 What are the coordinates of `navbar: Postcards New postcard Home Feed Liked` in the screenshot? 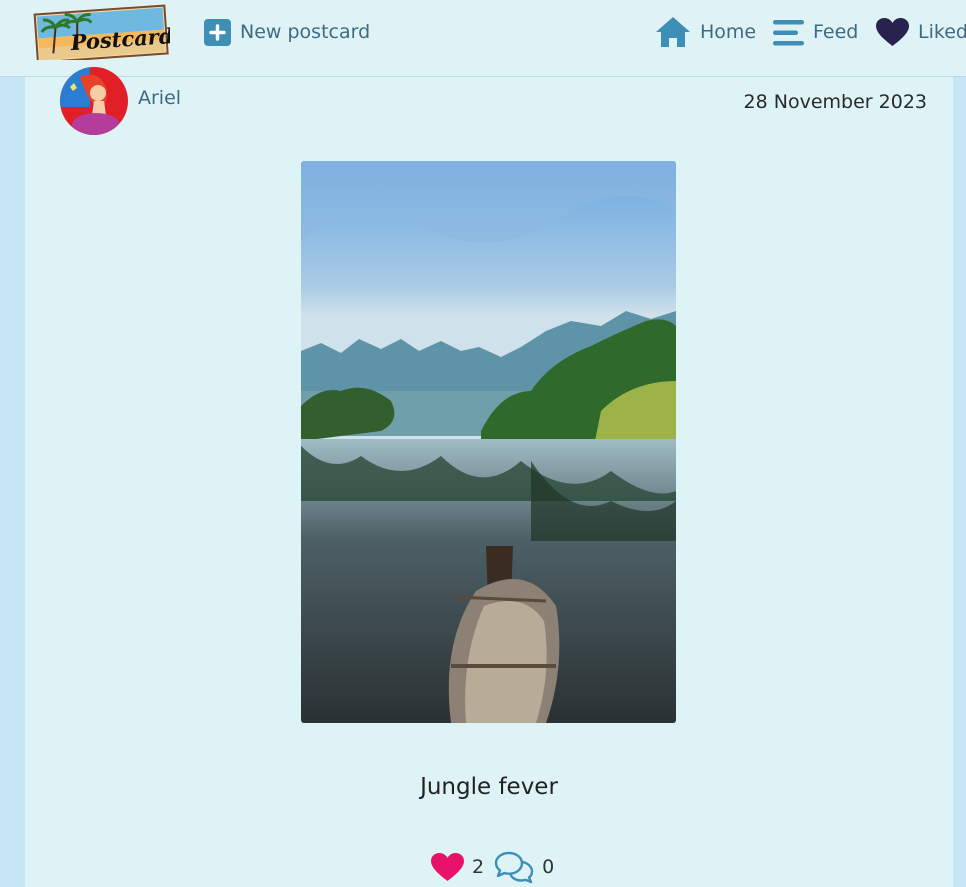 It's located at (483, 38).